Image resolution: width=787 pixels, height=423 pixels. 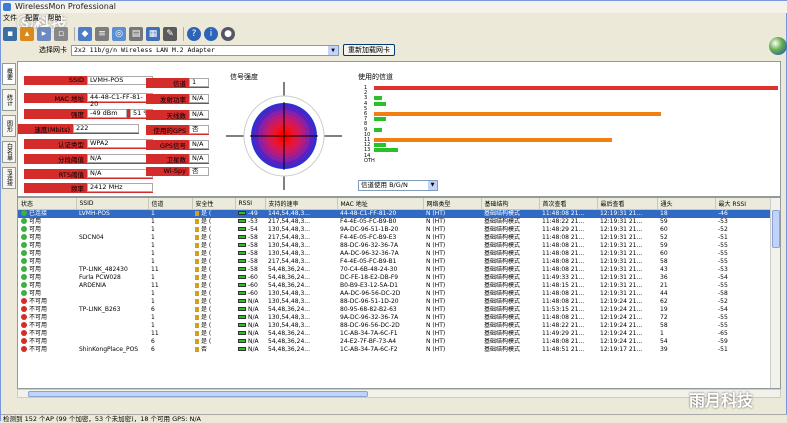 I want to click on reload-adapter-button: 重新加载网卡, so click(x=369, y=50).